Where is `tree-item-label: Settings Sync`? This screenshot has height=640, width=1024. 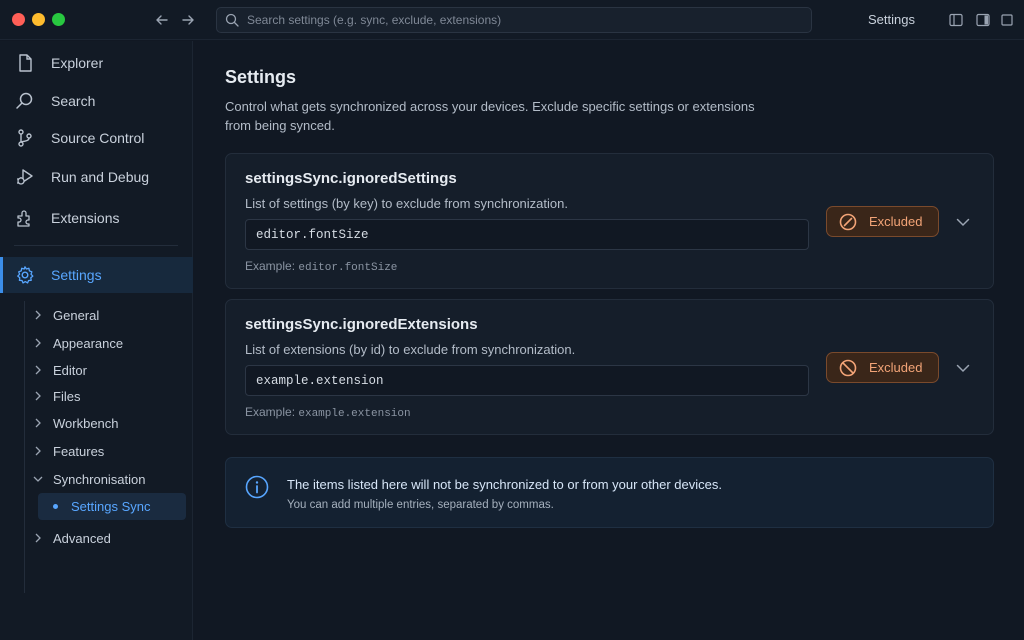
tree-item-label: Settings Sync is located at coordinates (111, 506).